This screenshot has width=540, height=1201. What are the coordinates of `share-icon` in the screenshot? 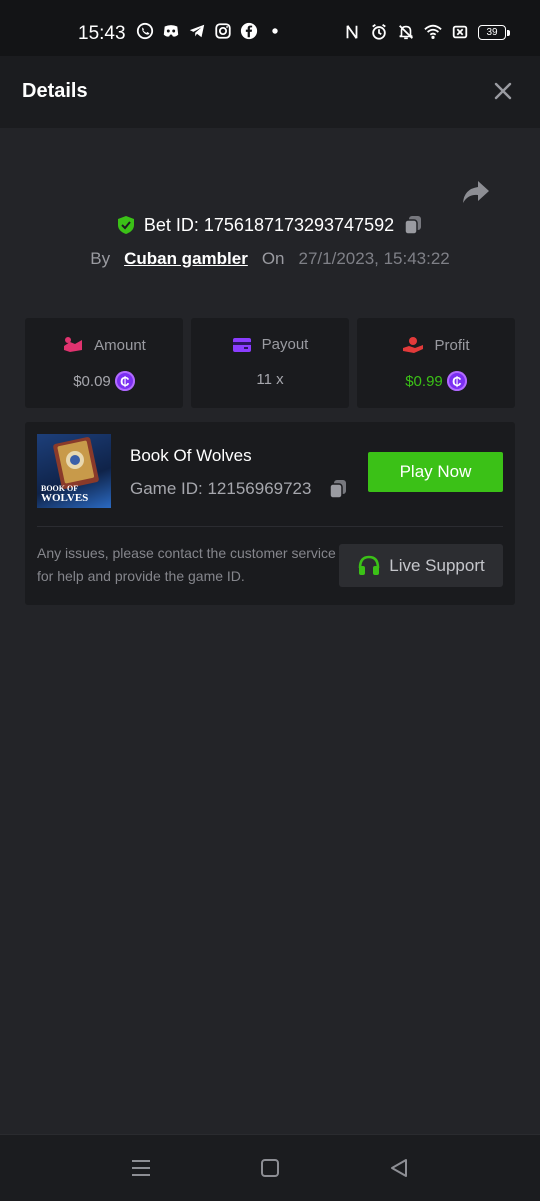 It's located at (476, 192).